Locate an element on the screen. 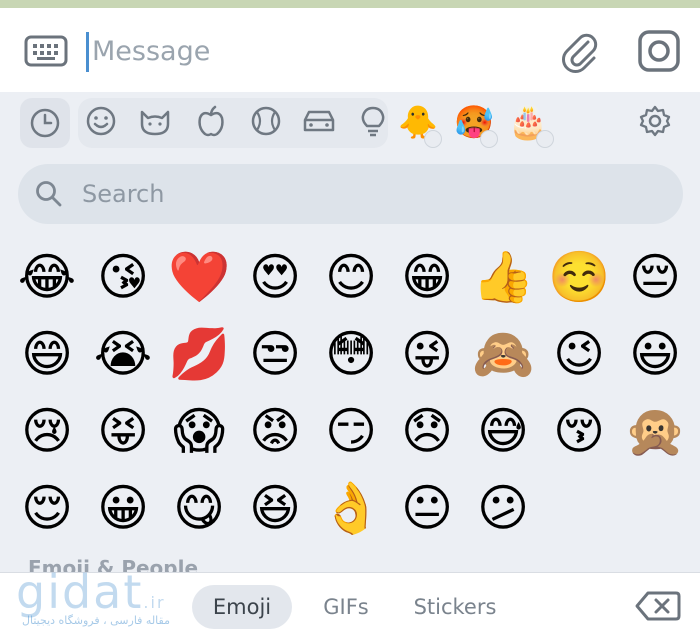 Image resolution: width=700 pixels, height=639 pixels. tab-smileys is located at coordinates (101, 121).